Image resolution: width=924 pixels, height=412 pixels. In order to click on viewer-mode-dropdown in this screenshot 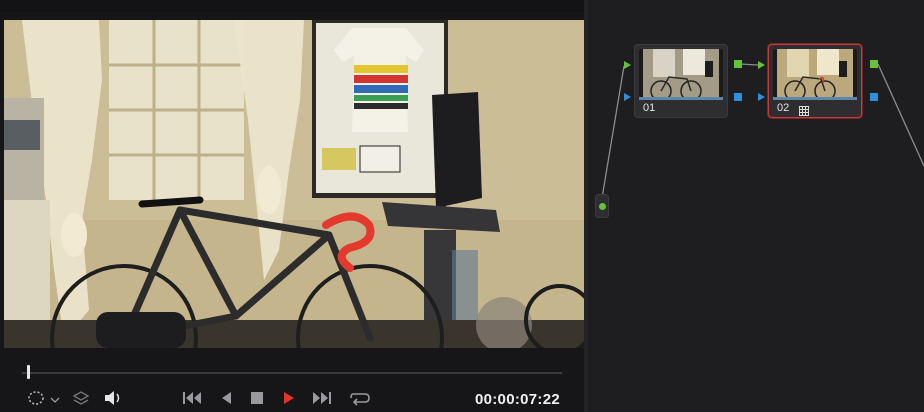, I will do `click(44, 400)`.